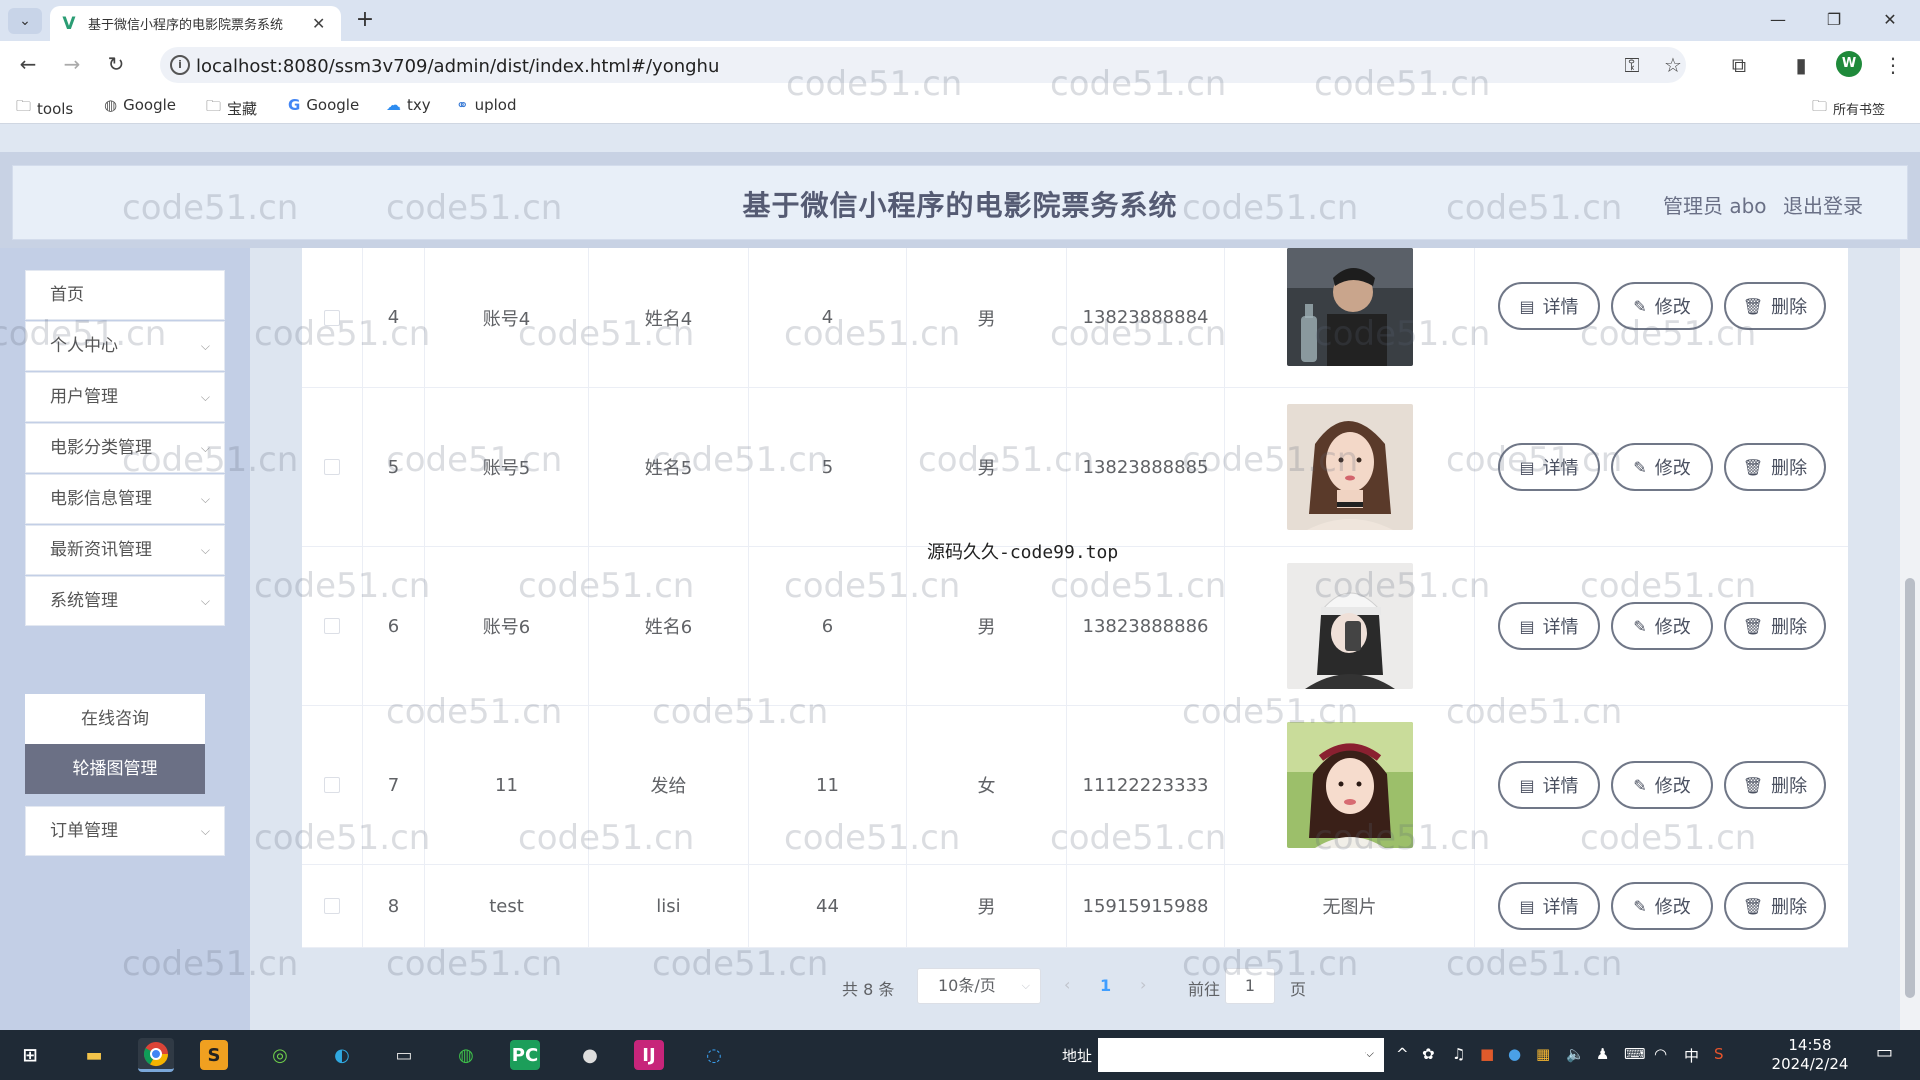  I want to click on app-header: 基于微信小程序的电影院票务系统 管理员 abo 退出登录, so click(960, 202).